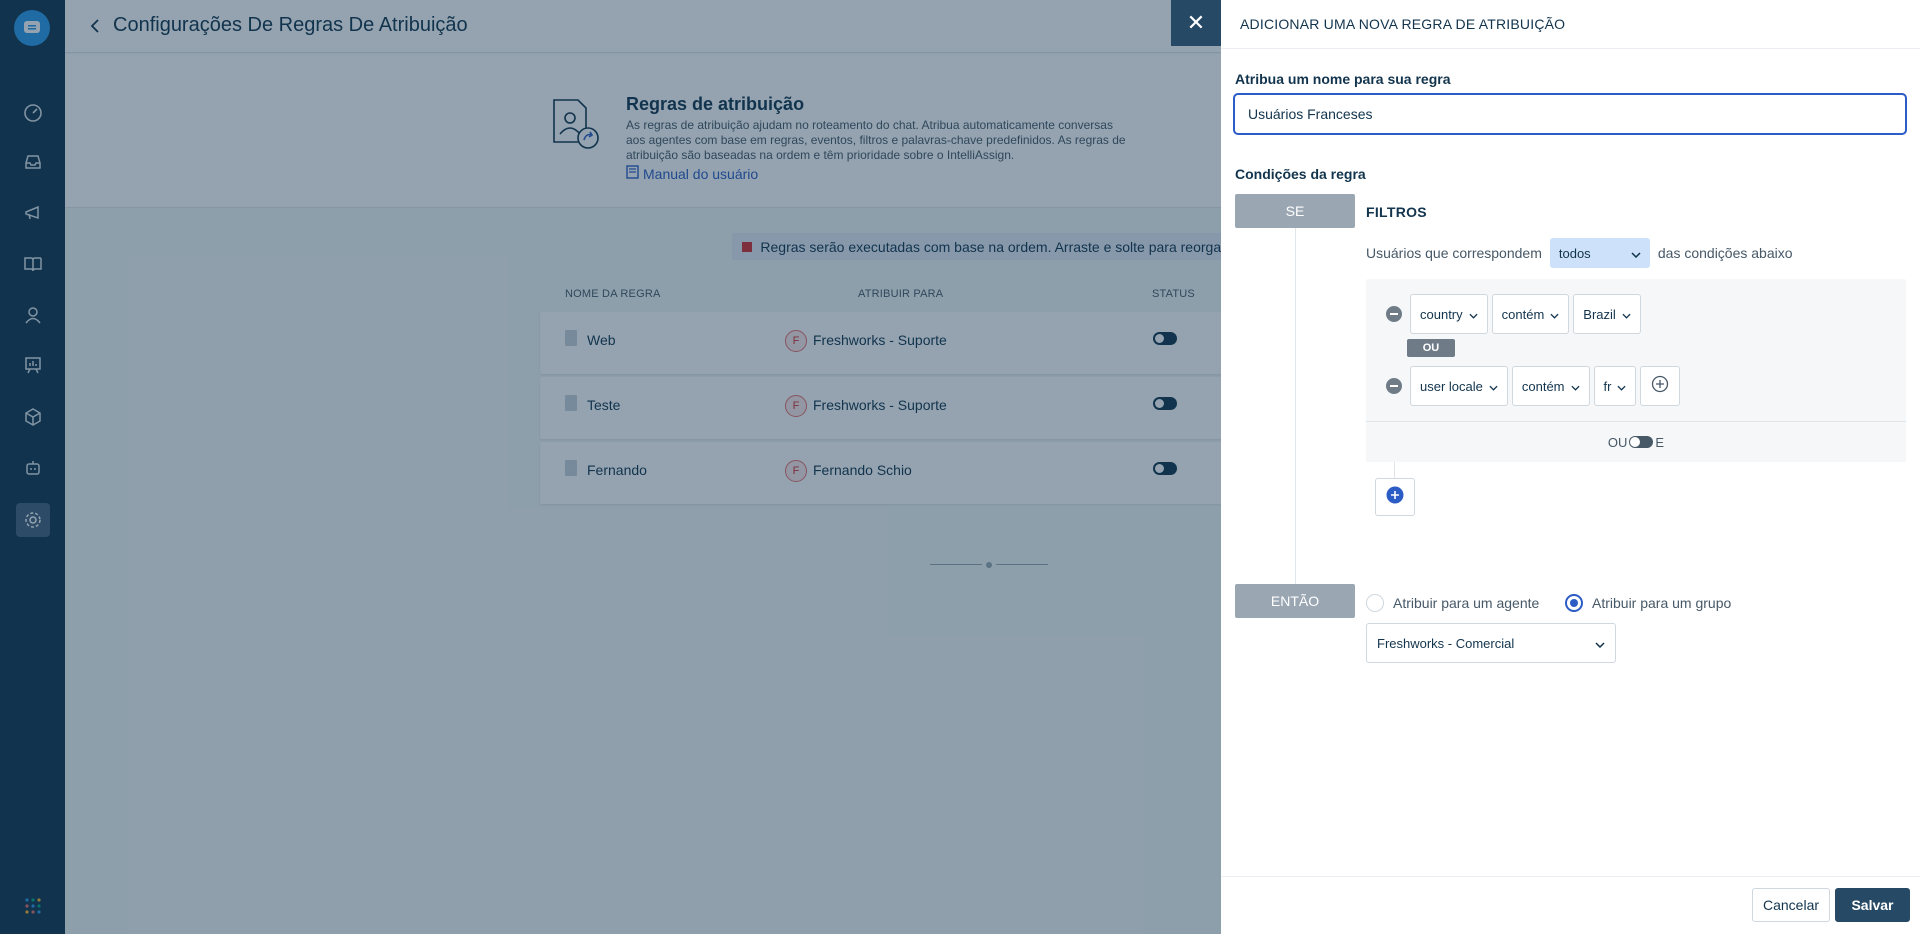  I want to click on cancel-button: Cancelar, so click(1791, 905).